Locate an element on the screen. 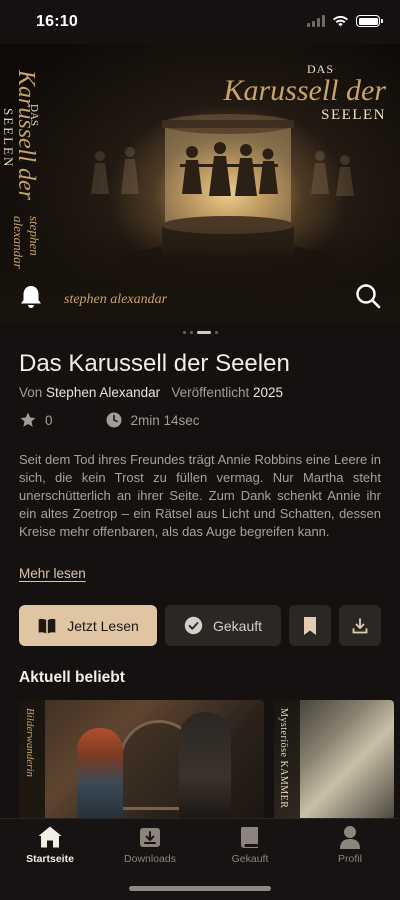 The width and height of the screenshot is (400, 900). clock-icon is located at coordinates (114, 420).